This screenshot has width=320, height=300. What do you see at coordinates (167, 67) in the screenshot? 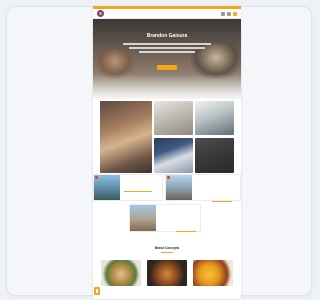
I see `hero-cta-button` at bounding box center [167, 67].